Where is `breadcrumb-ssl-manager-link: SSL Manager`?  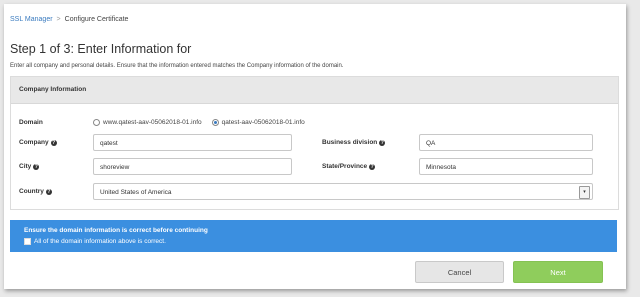 breadcrumb-ssl-manager-link: SSL Manager is located at coordinates (31, 19).